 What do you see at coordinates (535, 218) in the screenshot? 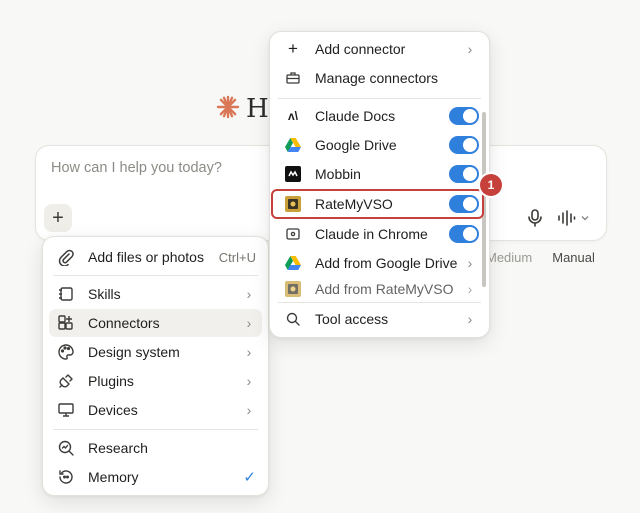
I see `microphone-icon` at bounding box center [535, 218].